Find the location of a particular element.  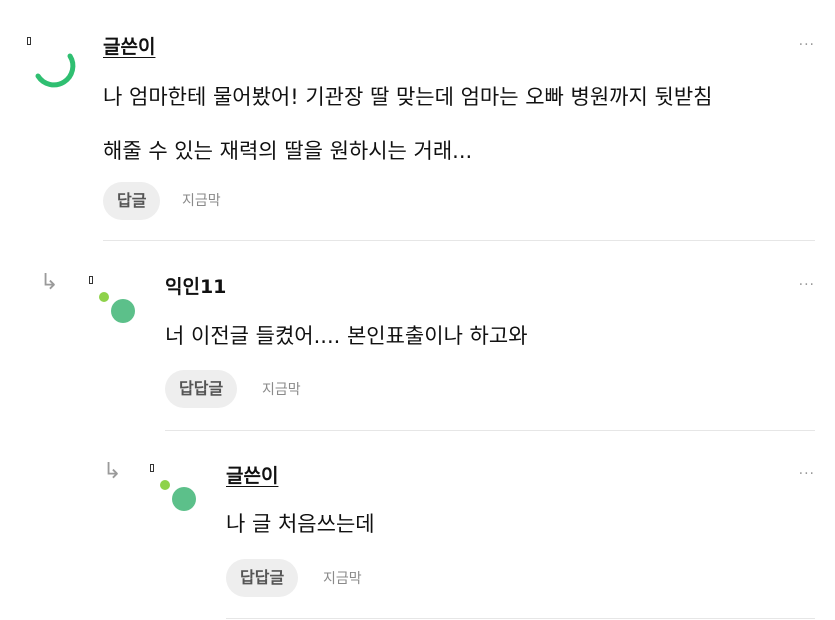

comment-author: 익인11 is located at coordinates (195, 287).